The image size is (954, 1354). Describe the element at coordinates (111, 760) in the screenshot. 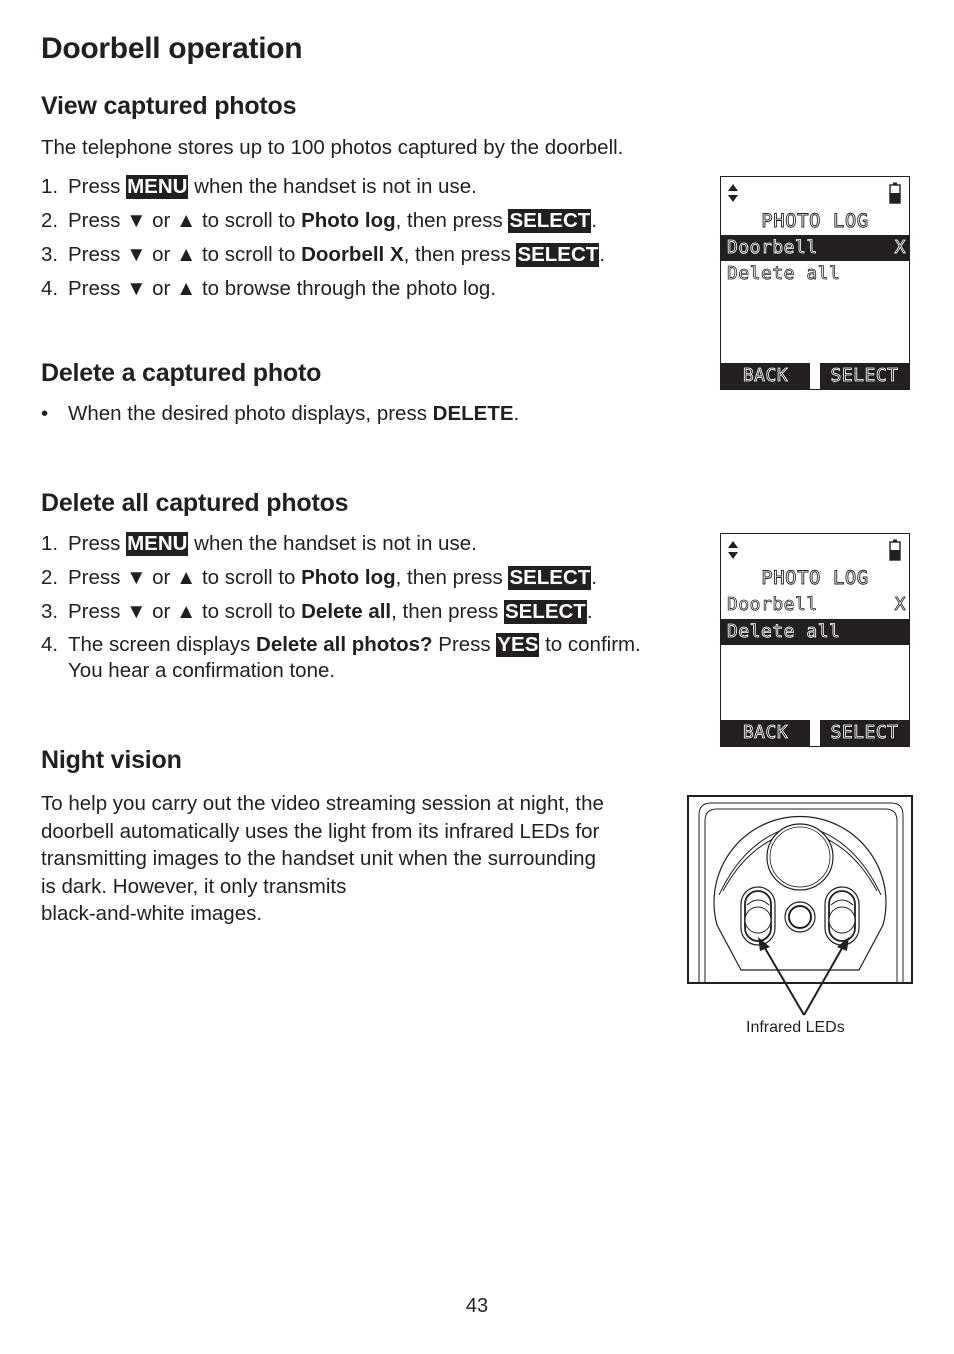

I see `section-heading-night-vision: Night vision` at that location.